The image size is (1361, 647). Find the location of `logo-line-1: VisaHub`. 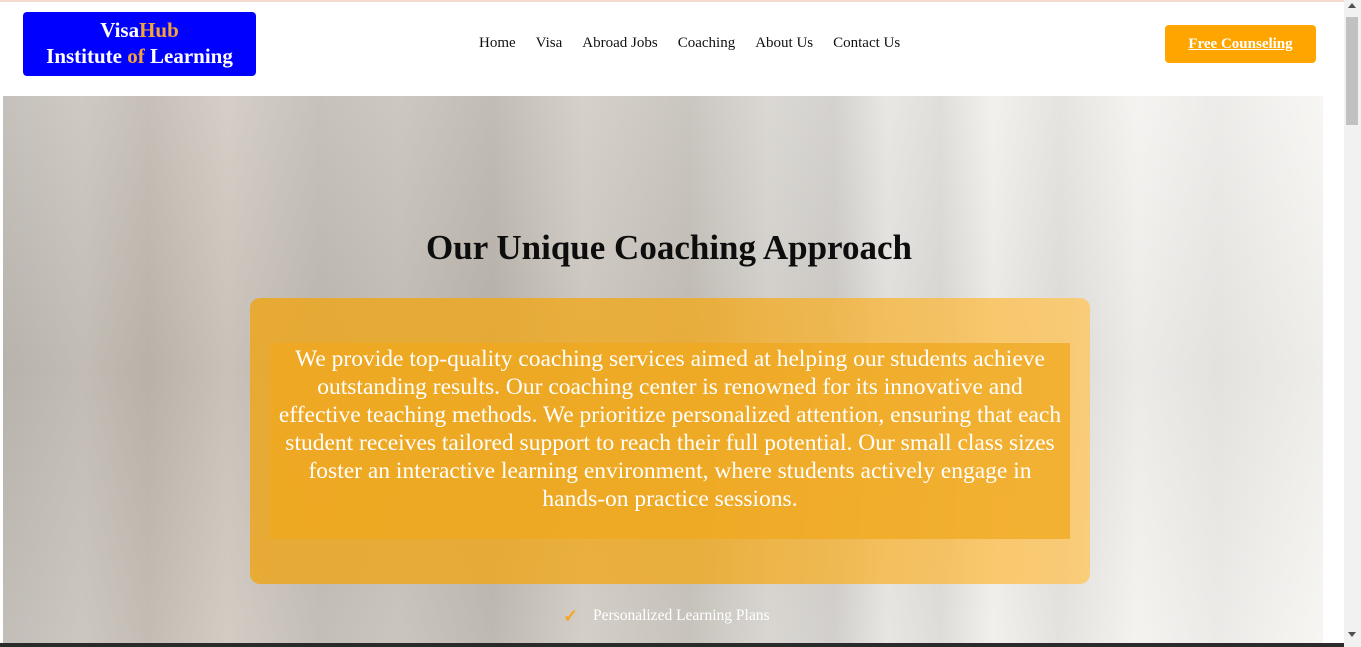

logo-line-1: VisaHub is located at coordinates (139, 30).